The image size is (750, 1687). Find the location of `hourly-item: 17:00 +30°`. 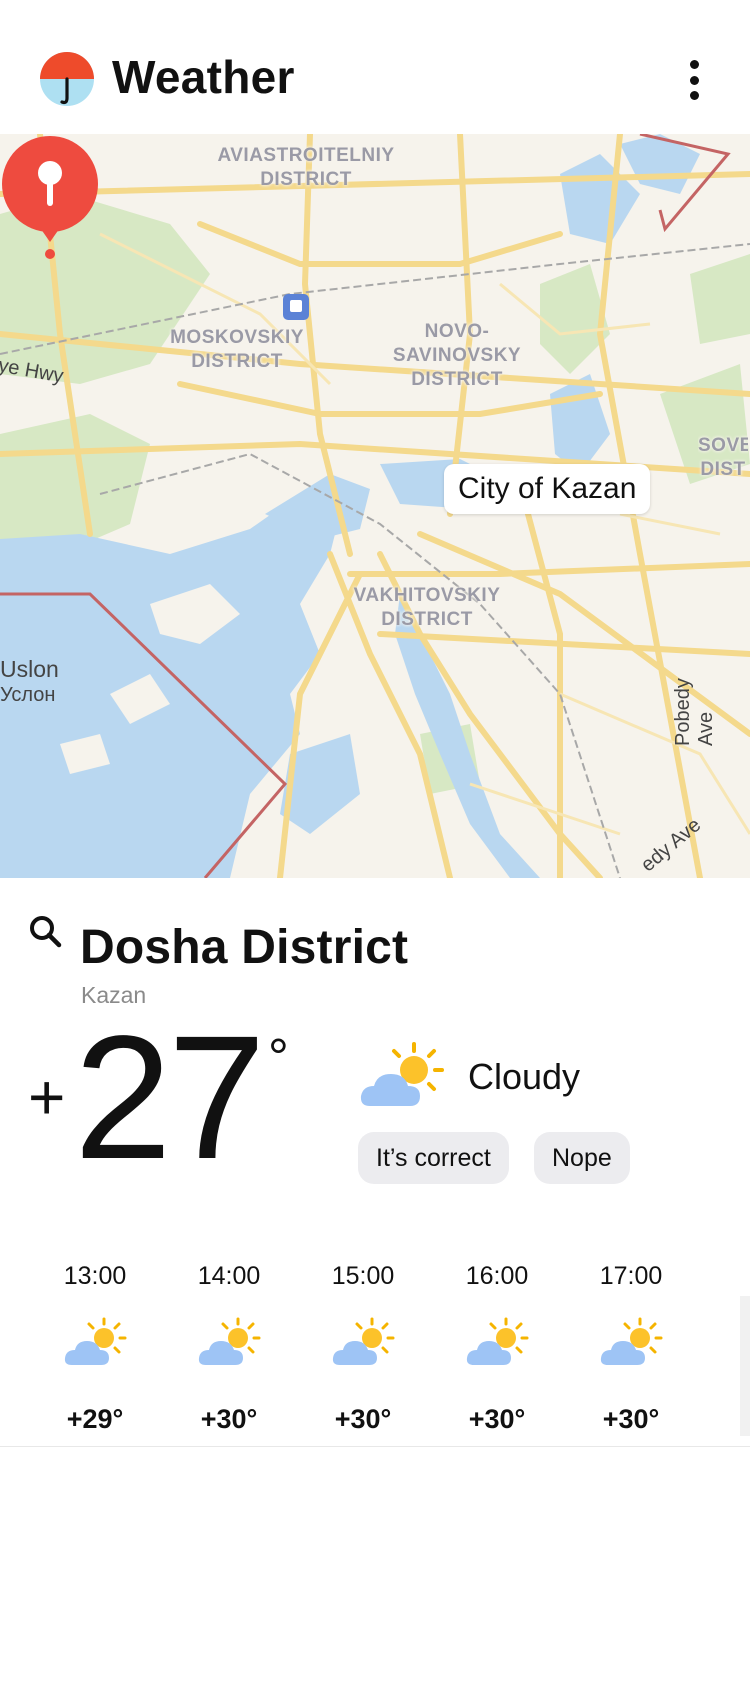

hourly-item: 17:00 +30° is located at coordinates (631, 1348).